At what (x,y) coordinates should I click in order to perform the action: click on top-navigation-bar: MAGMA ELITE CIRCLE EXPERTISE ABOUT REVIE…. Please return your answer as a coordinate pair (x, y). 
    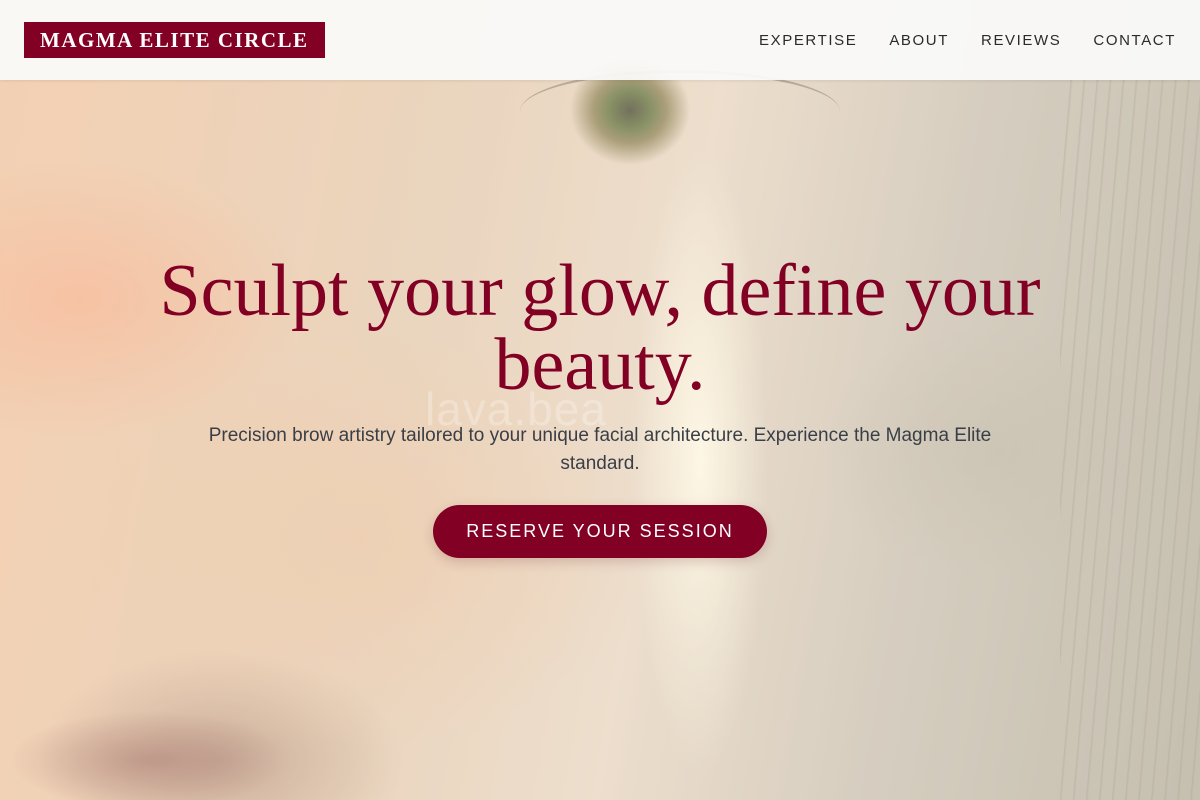
    Looking at the image, I should click on (600, 40).